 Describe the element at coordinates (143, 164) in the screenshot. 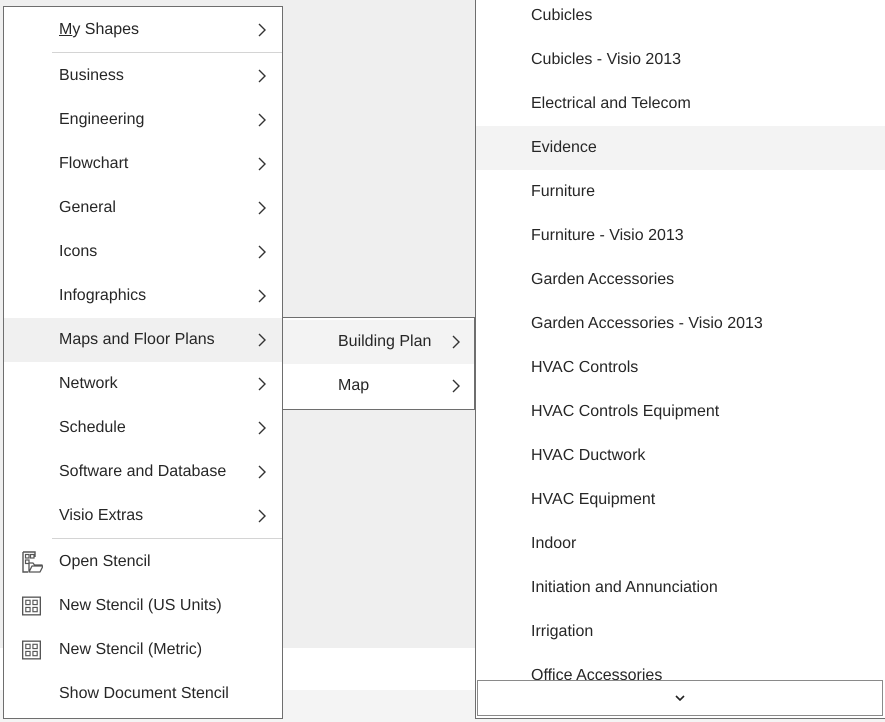

I see `menu-item: Flowchart` at that location.